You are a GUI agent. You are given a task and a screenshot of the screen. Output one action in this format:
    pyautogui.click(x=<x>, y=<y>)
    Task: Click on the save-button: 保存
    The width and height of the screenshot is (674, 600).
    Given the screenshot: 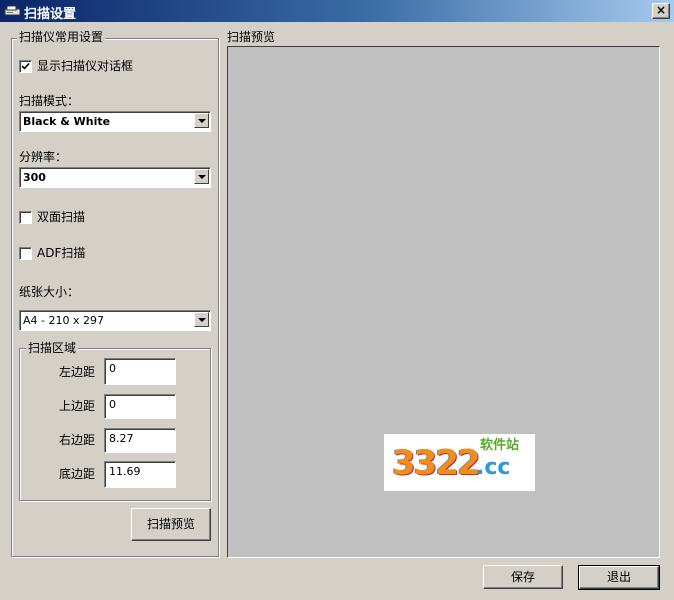 What is the action you would take?
    pyautogui.click(x=523, y=577)
    